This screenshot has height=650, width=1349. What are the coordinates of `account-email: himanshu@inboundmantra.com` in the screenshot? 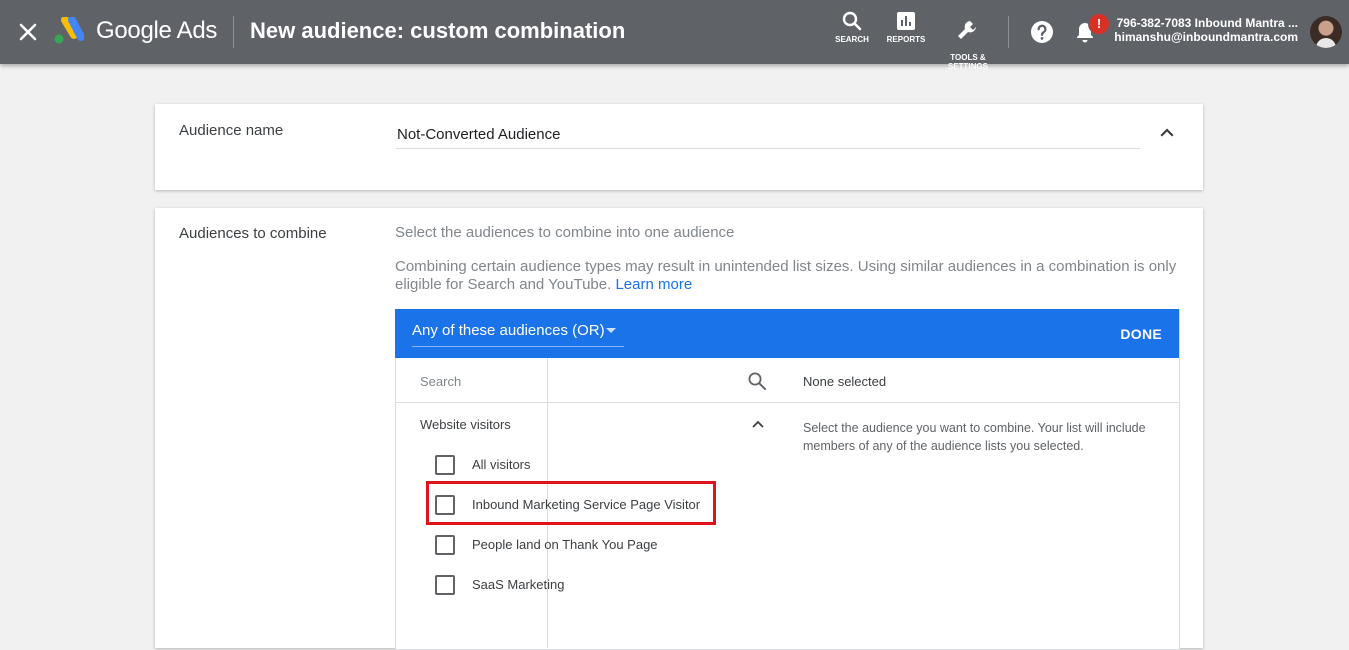 It's located at (1206, 37).